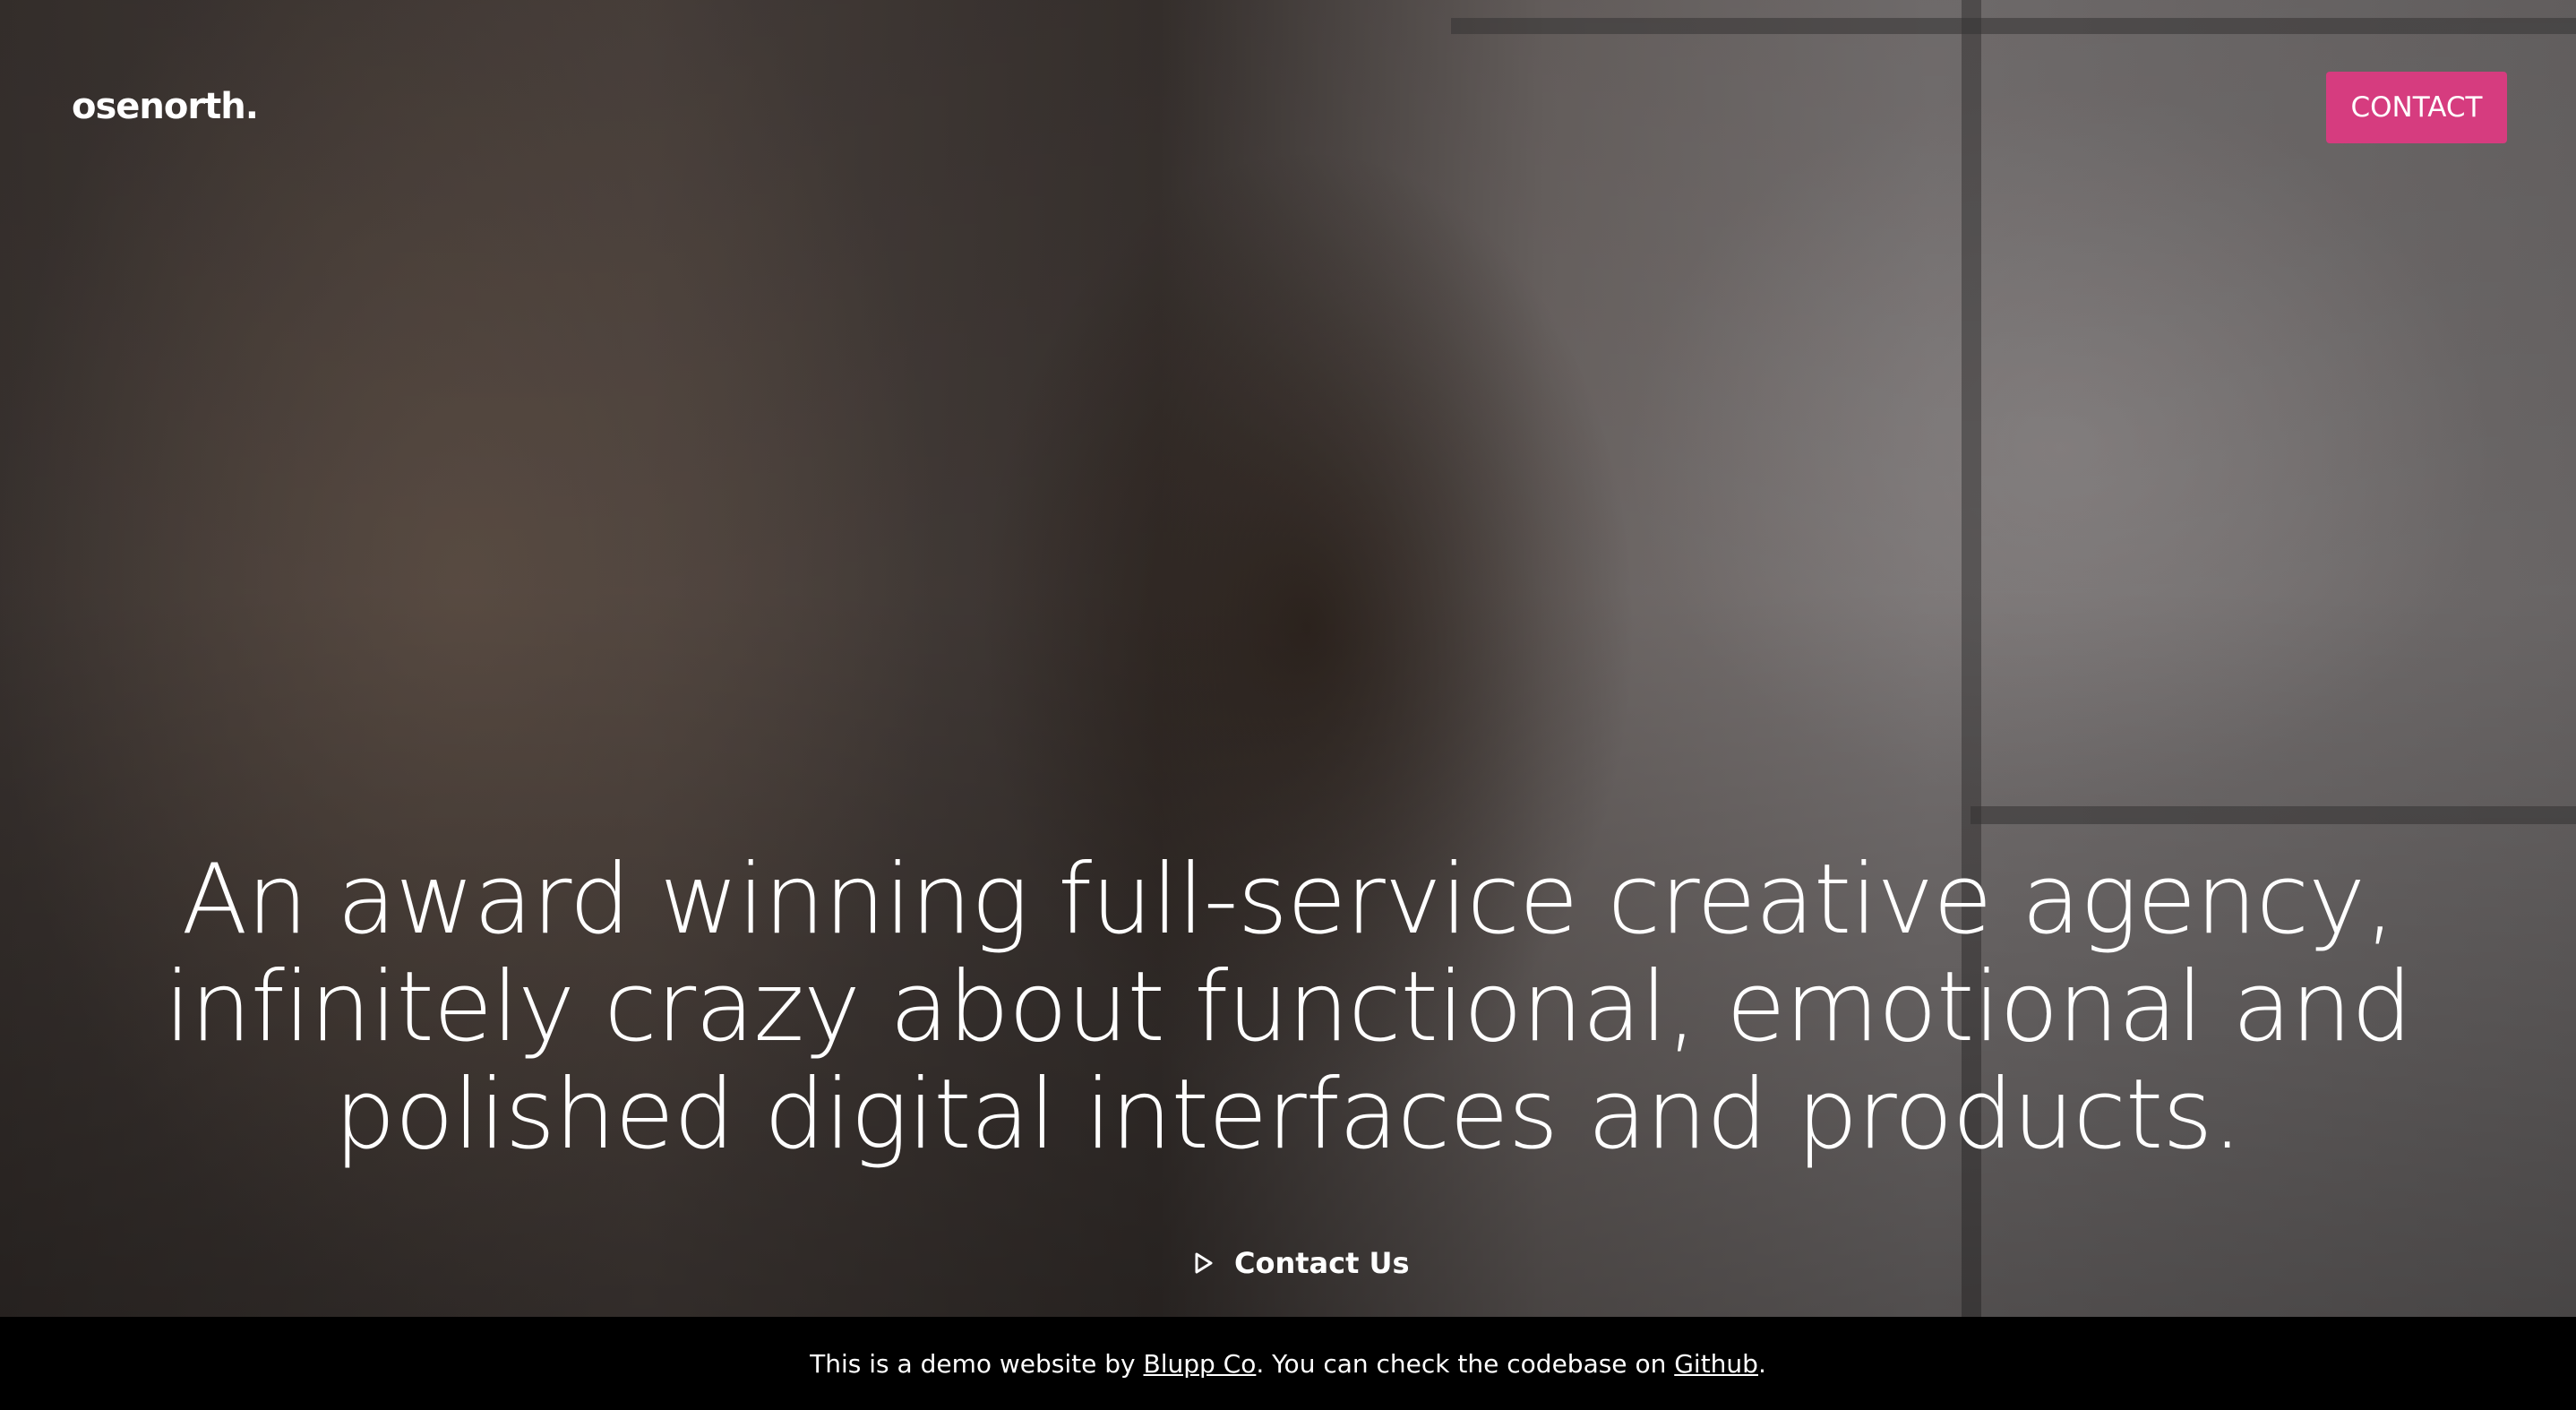  Describe the element at coordinates (1716, 1364) in the screenshot. I see `github-link: Github` at that location.